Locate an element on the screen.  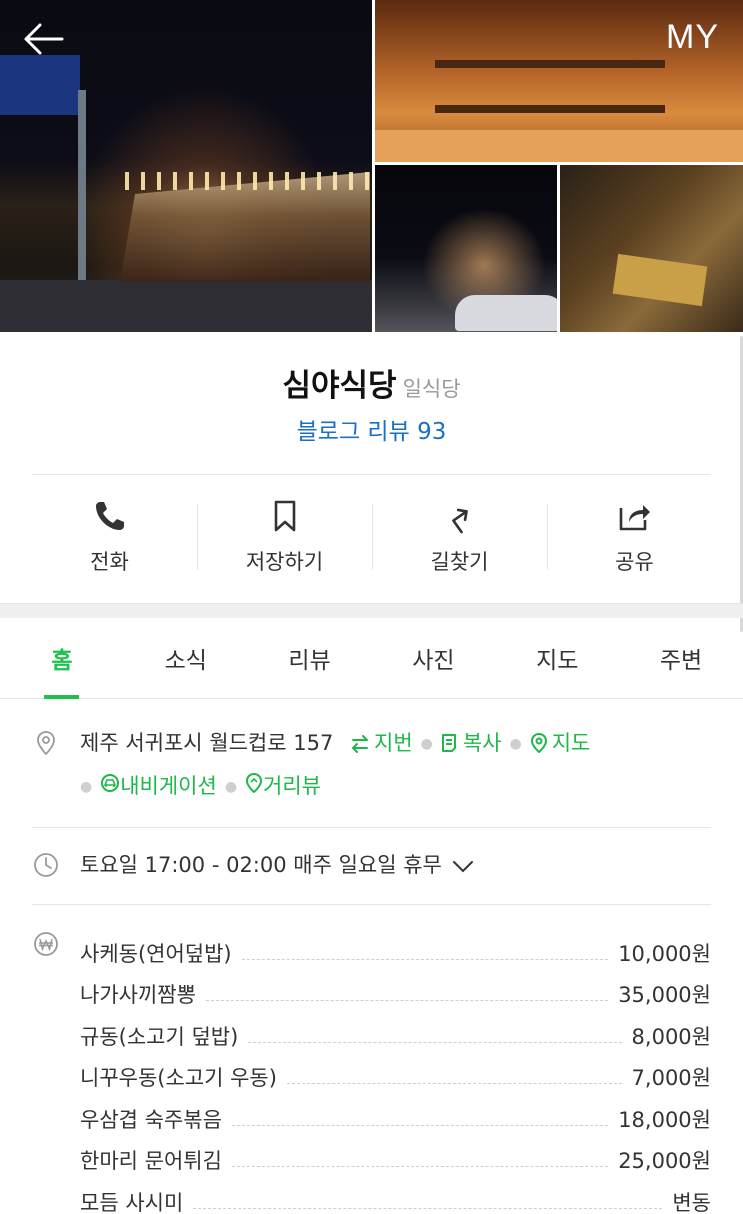
tab-reviews: 리뷰 is located at coordinates (310, 658).